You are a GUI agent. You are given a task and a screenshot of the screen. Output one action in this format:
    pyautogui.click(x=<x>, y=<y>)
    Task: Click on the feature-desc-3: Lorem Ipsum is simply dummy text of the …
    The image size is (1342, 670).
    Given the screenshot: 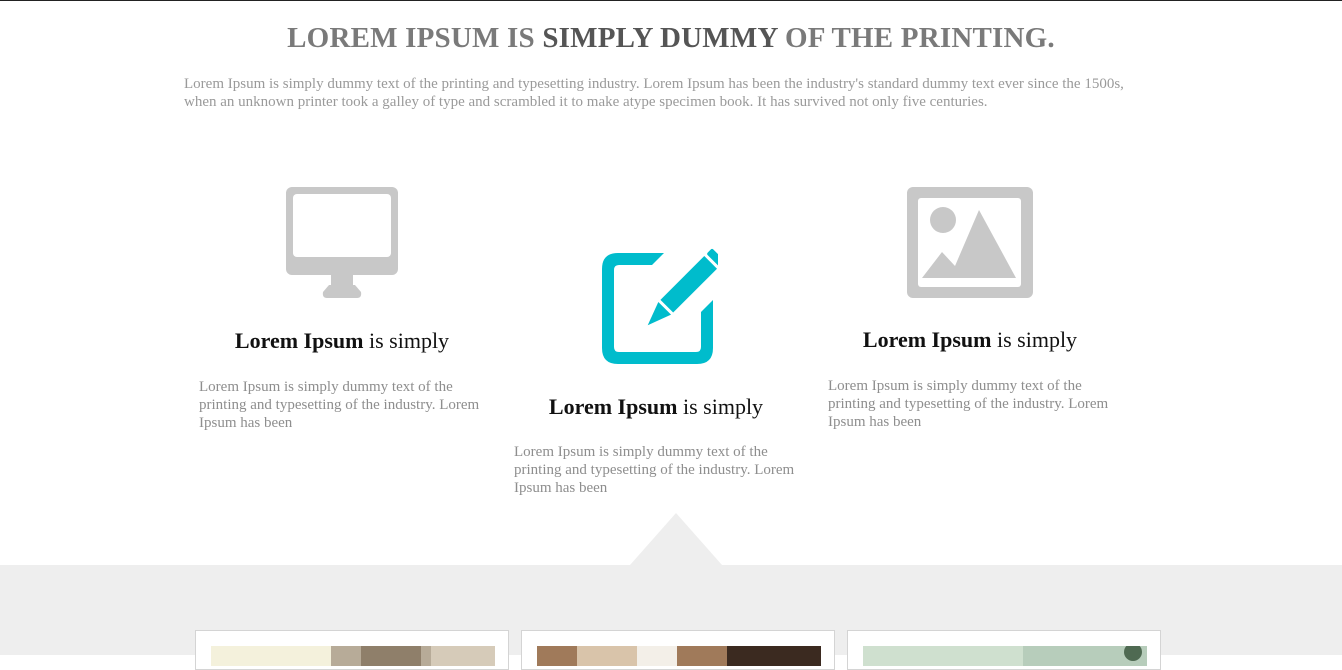 What is the action you would take?
    pyautogui.click(x=968, y=404)
    